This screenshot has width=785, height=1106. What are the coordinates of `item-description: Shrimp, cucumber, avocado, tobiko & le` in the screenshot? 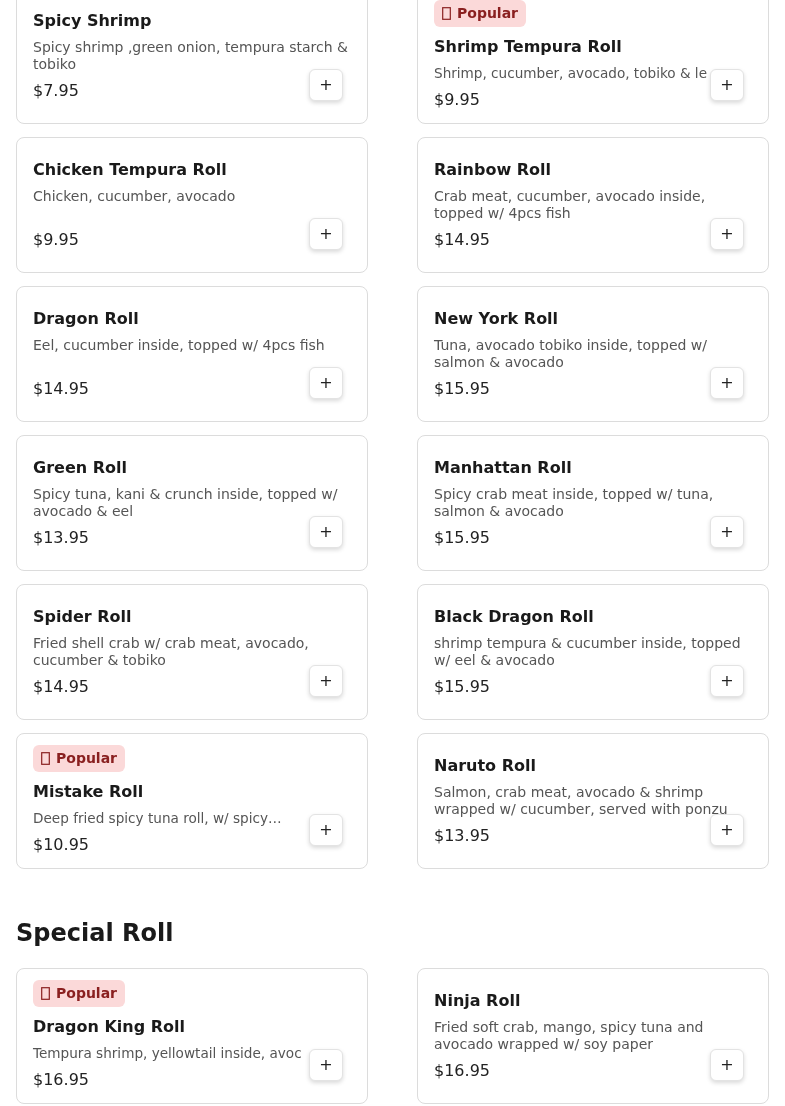 It's located at (570, 73).